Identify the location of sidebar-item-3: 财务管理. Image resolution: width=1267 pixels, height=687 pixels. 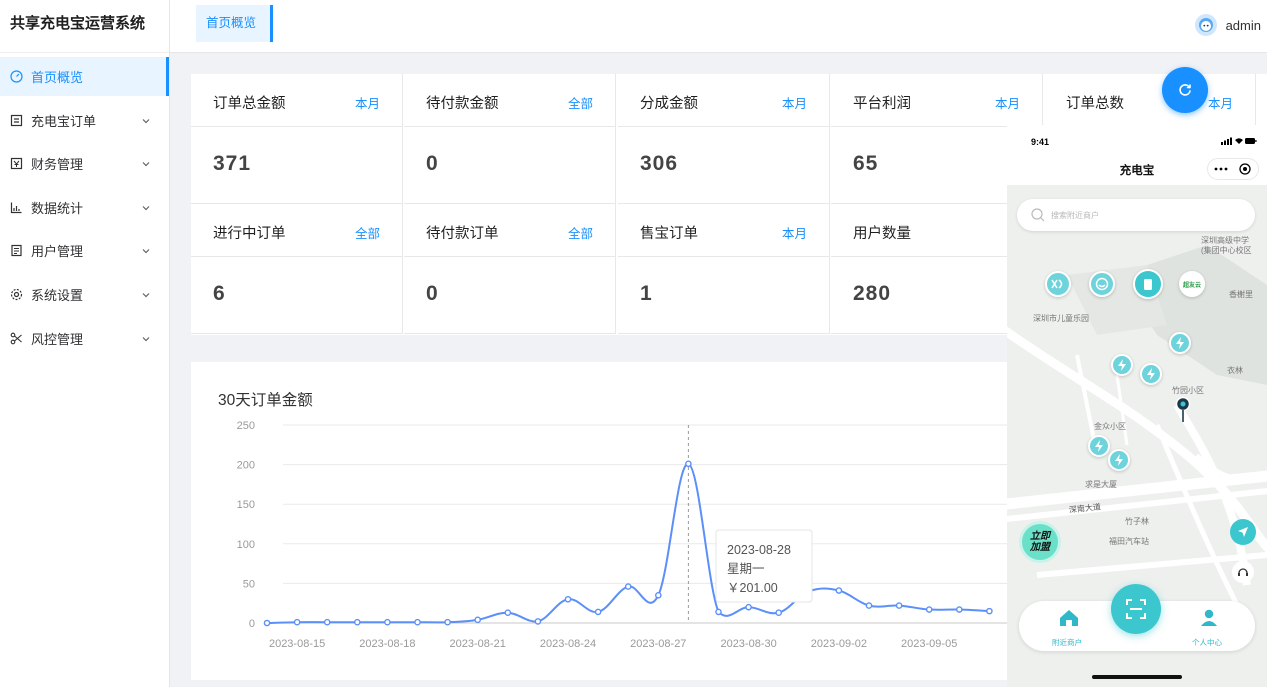
(84, 163).